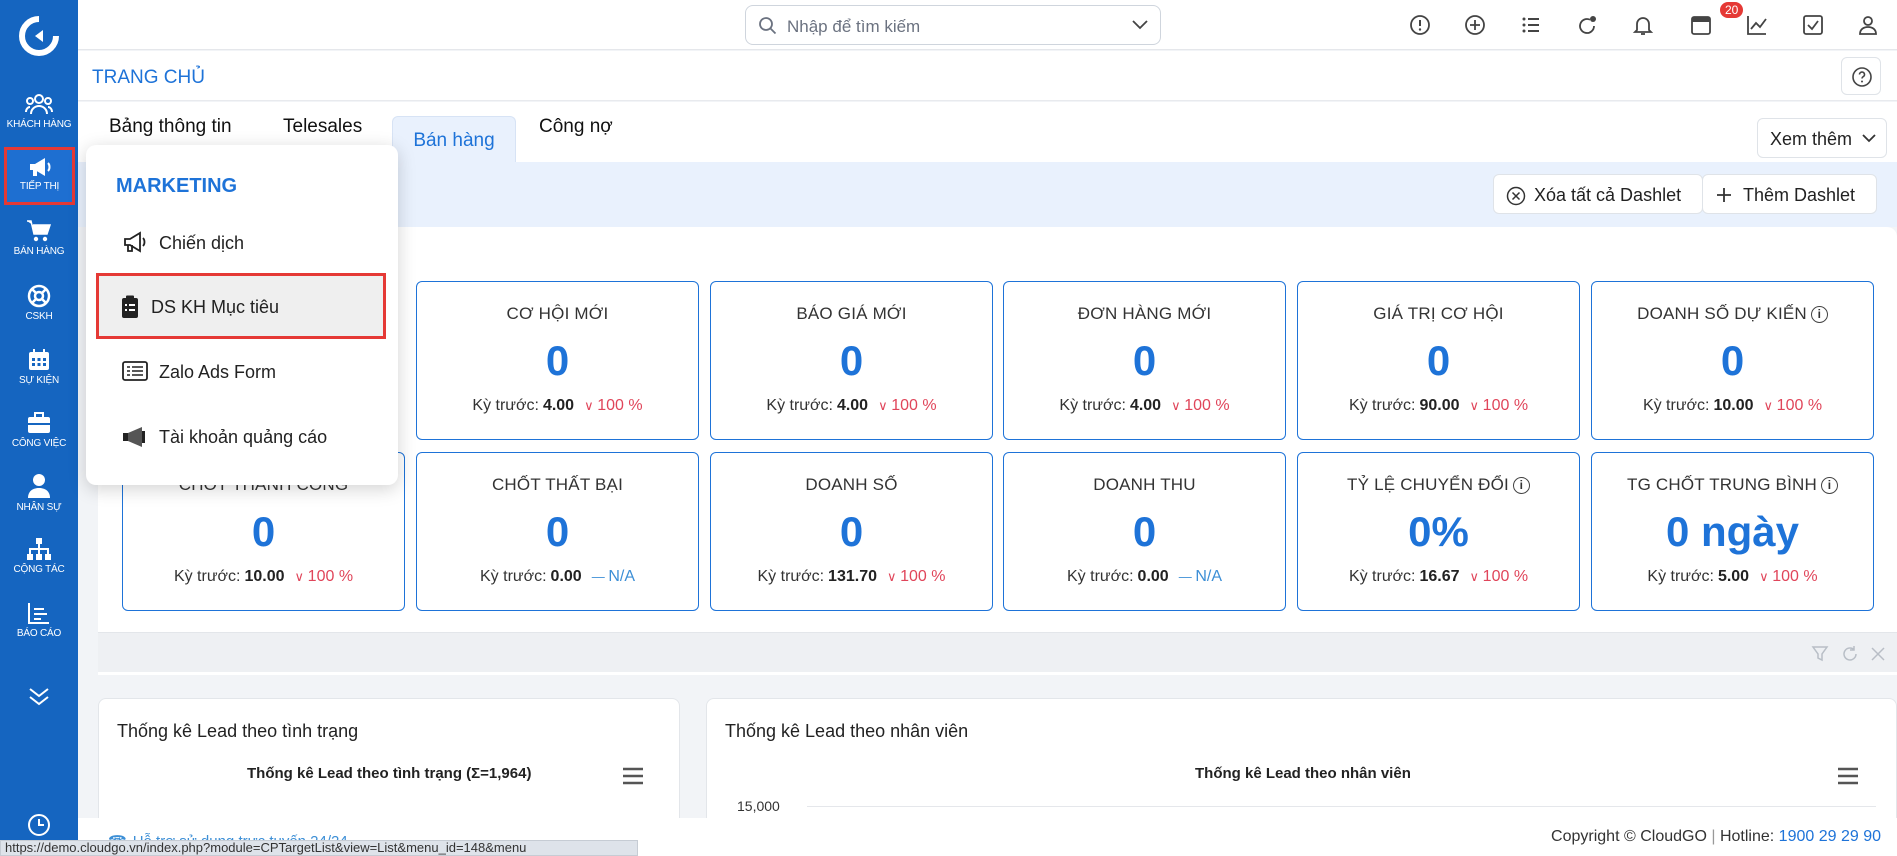 This screenshot has height=856, width=1897. I want to click on filter-icon, so click(1820, 654).